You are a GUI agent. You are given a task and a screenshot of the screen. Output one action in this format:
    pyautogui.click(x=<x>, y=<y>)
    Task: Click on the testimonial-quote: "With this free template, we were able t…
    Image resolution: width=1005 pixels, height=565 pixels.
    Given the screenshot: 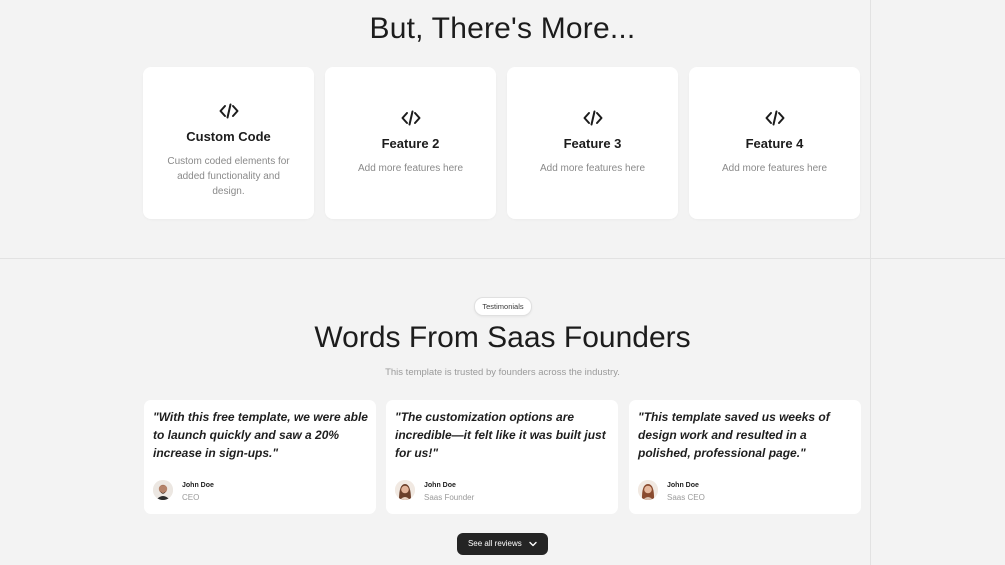 What is the action you would take?
    pyautogui.click(x=260, y=435)
    